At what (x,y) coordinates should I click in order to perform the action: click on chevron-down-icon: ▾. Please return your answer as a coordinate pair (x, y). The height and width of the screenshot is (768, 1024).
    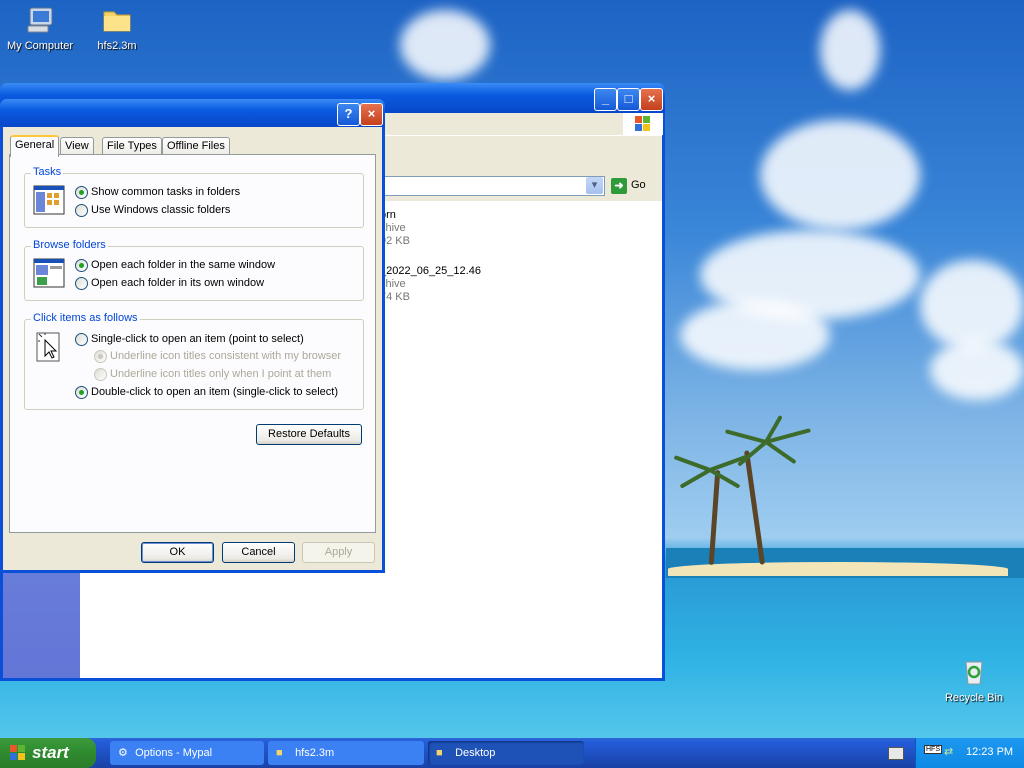
    Looking at the image, I should click on (594, 185).